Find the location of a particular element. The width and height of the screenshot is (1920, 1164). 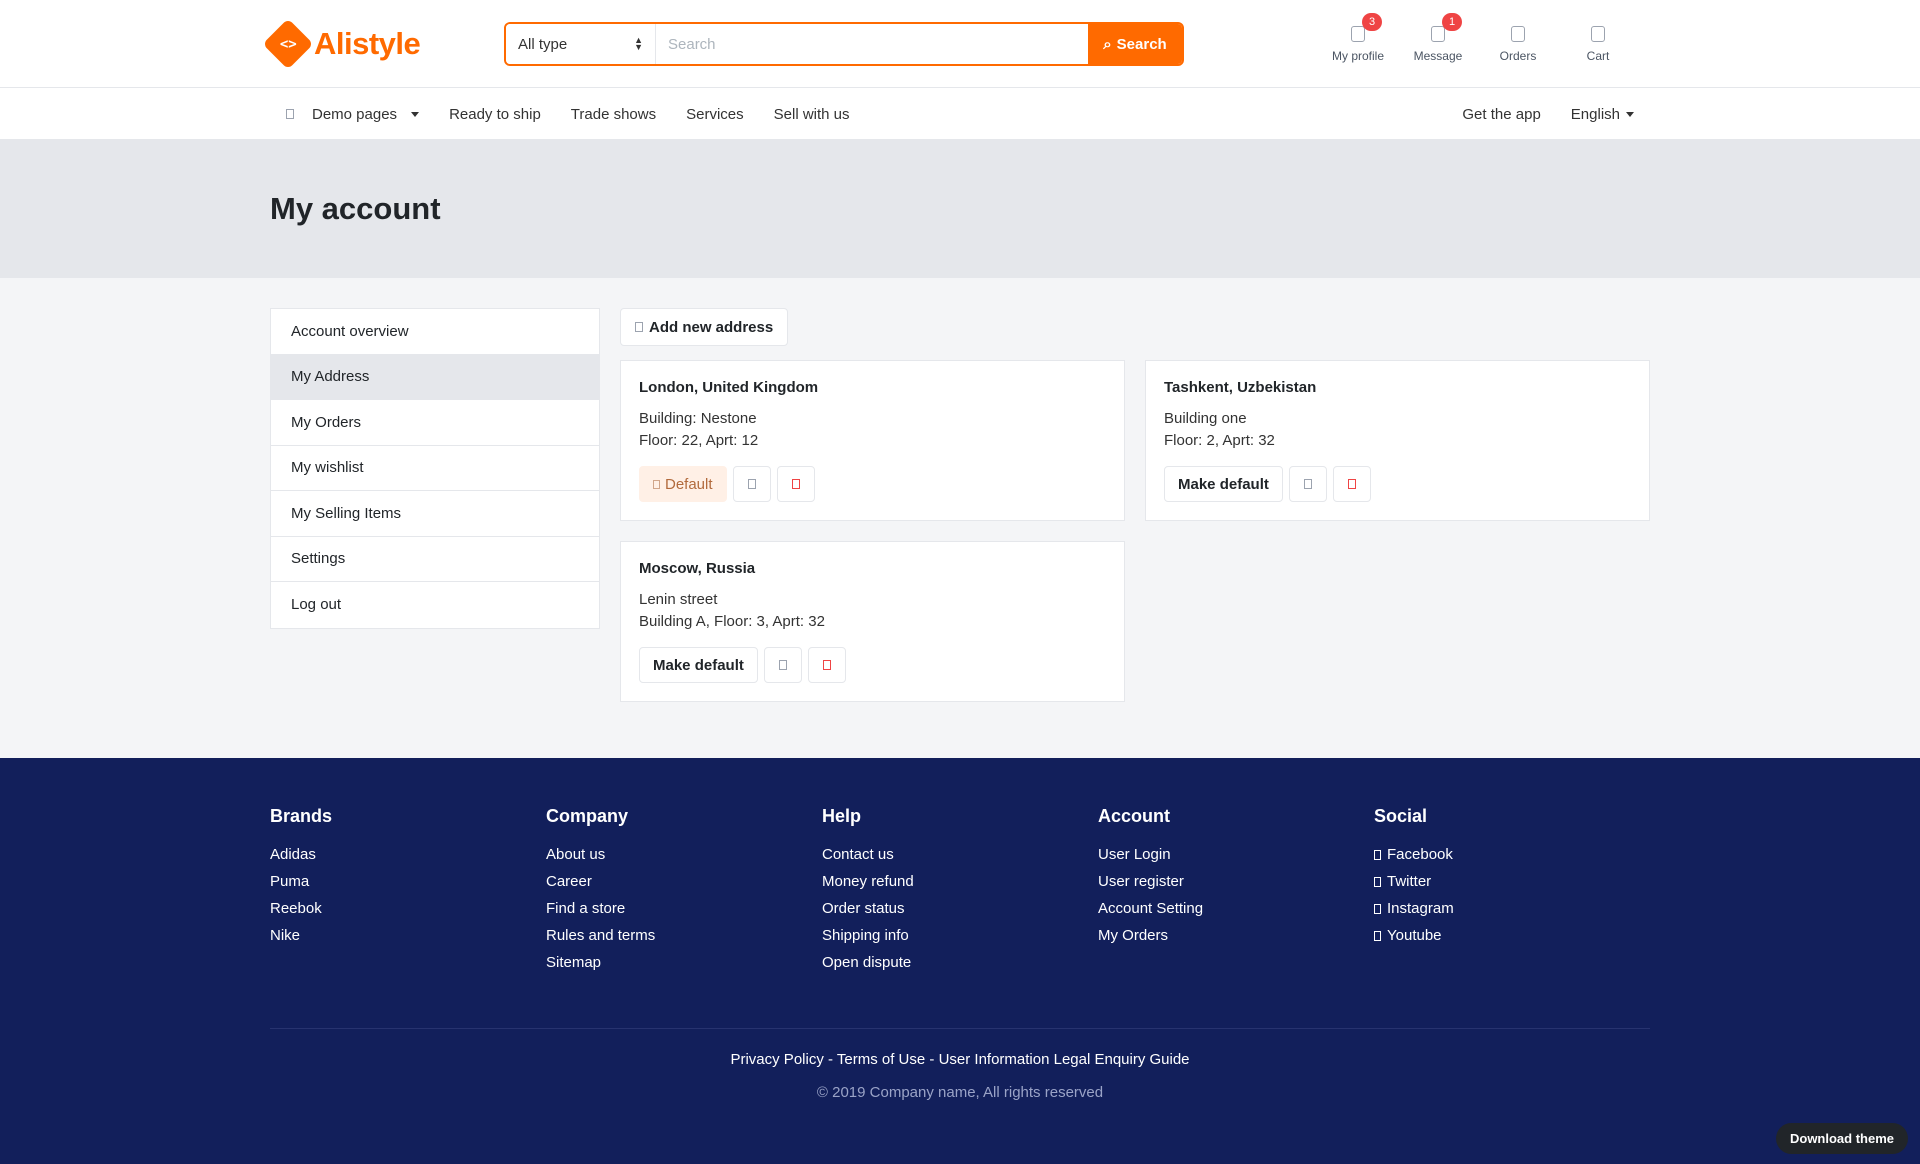

bars-icon is located at coordinates (290, 114).